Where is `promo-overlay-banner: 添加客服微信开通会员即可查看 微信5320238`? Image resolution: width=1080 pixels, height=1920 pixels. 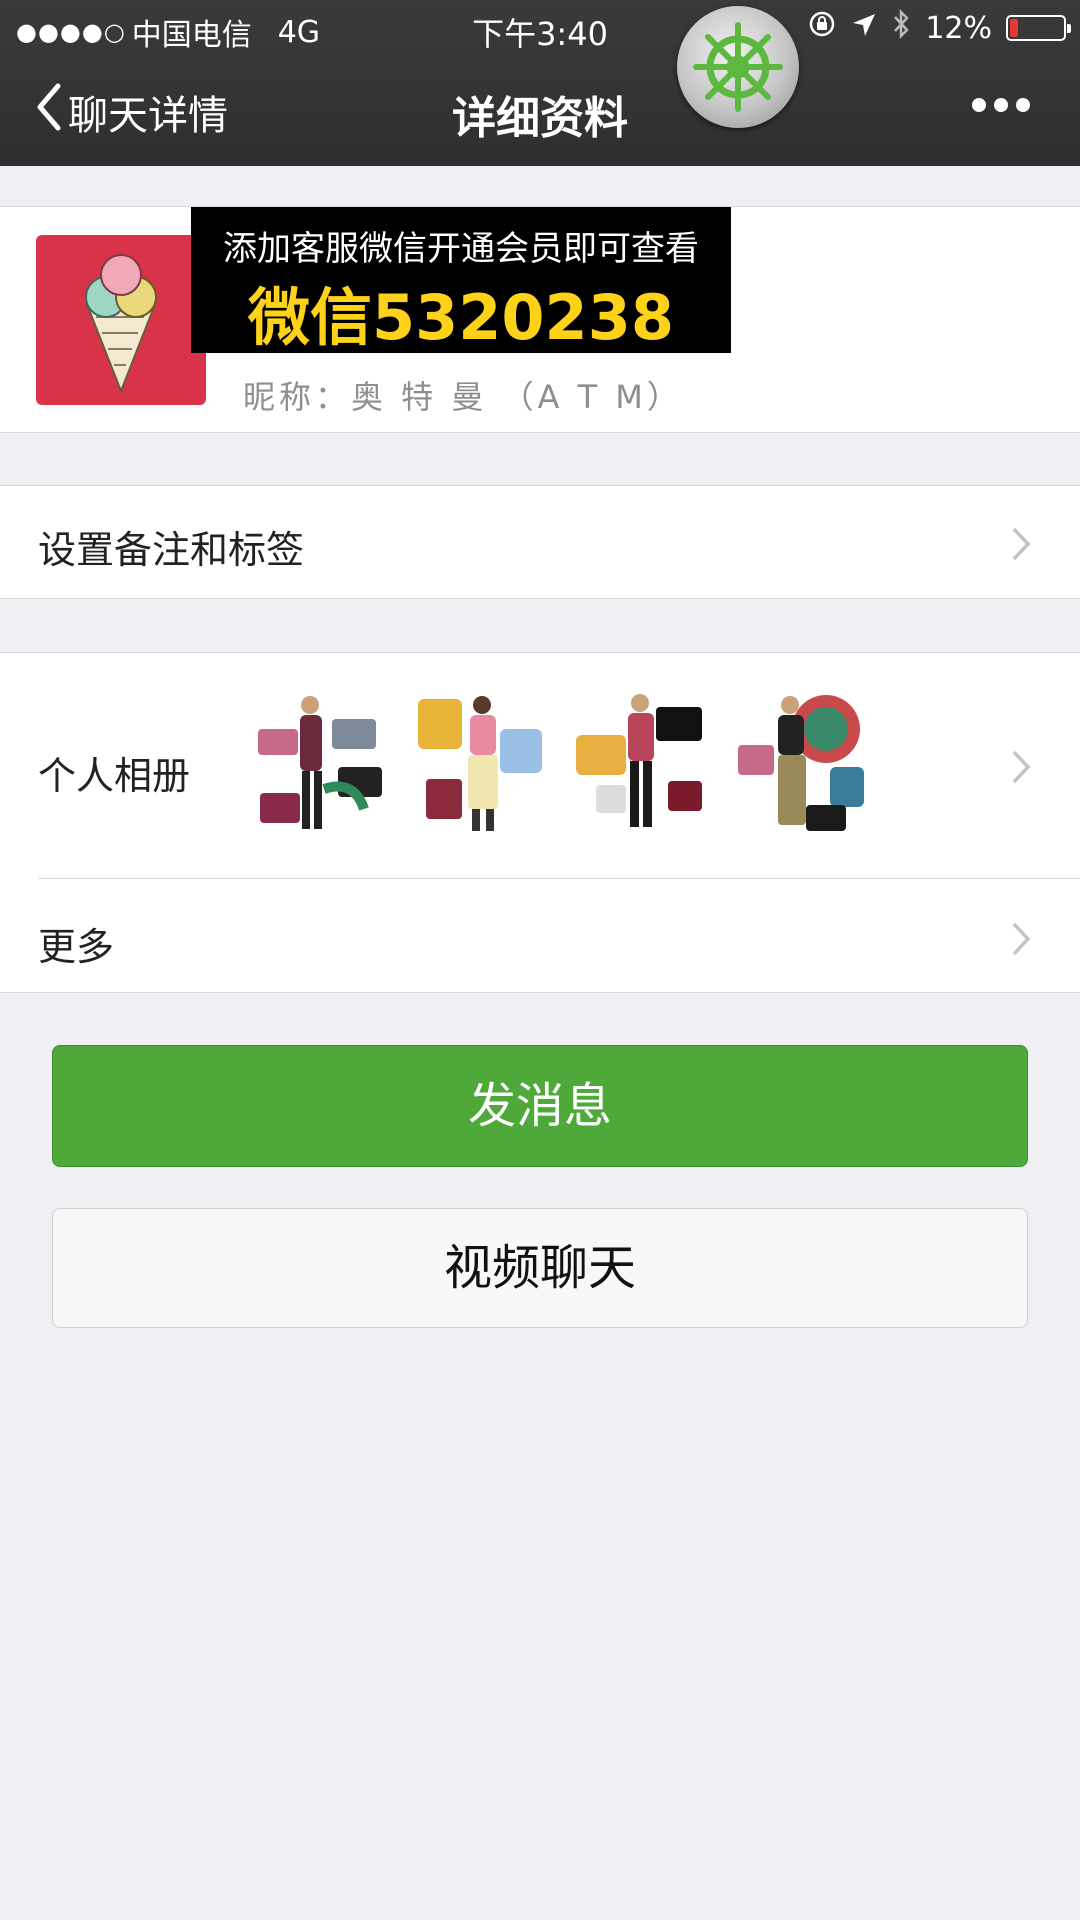
promo-overlay-banner: 添加客服微信开通会员即可查看 微信5320238 is located at coordinates (461, 280).